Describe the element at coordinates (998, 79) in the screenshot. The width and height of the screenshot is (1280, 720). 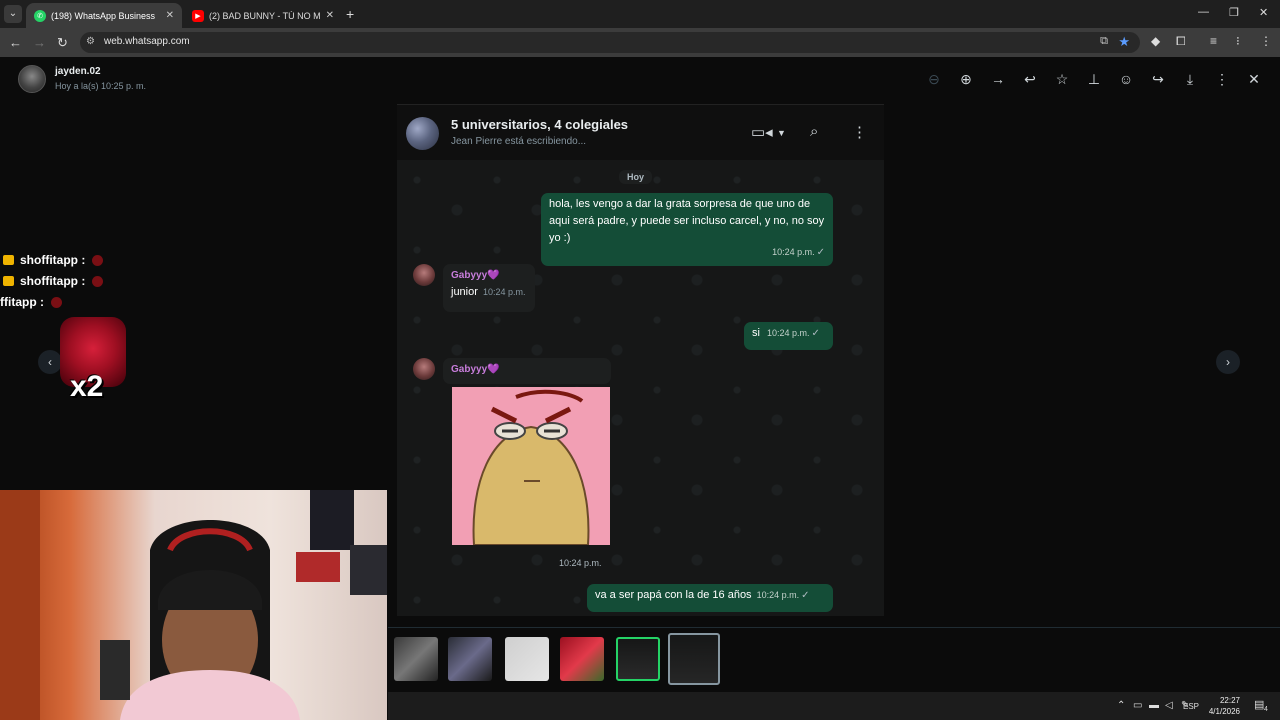
I see `go-to-message-icon: →` at that location.